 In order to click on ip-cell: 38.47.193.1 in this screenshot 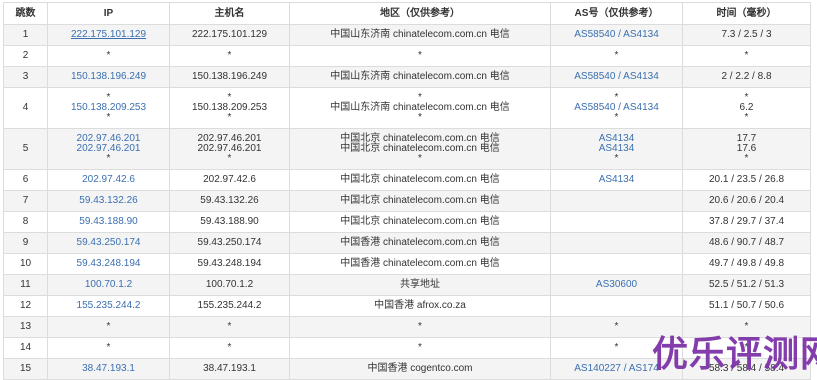, I will do `click(108, 369)`.